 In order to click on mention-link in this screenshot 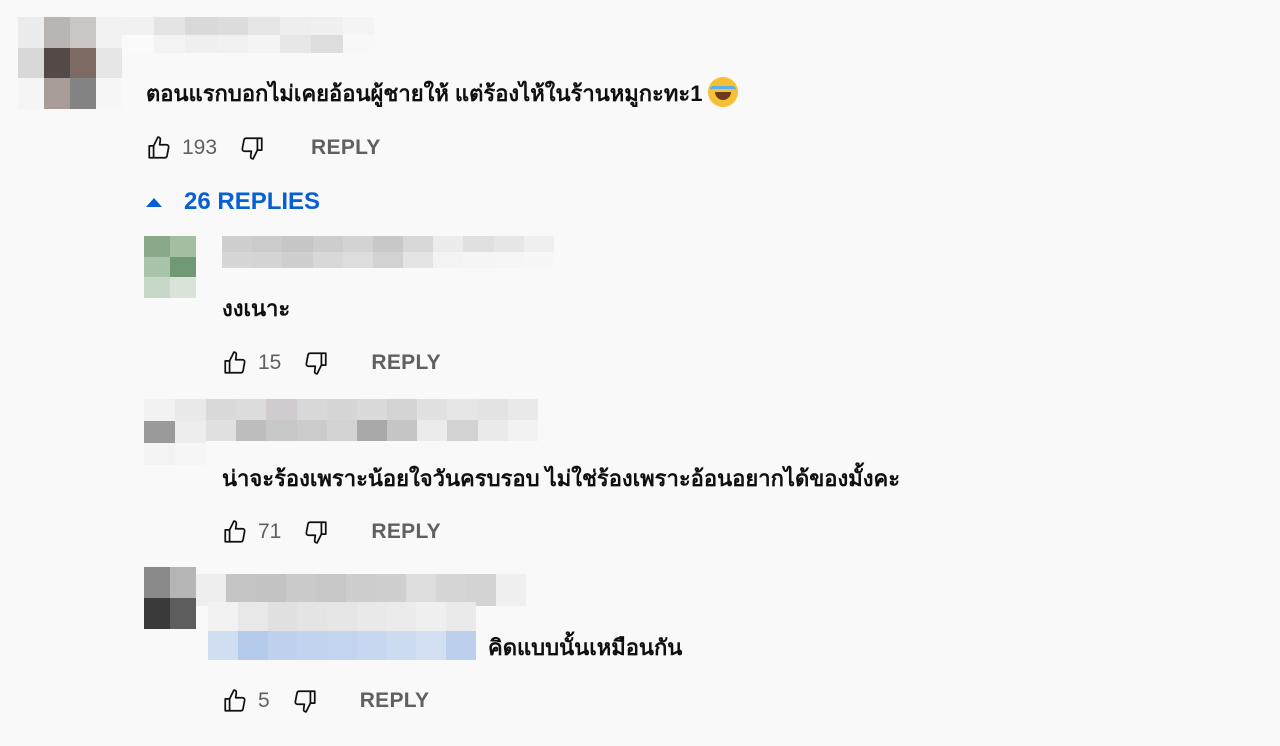, I will do `click(342, 631)`.